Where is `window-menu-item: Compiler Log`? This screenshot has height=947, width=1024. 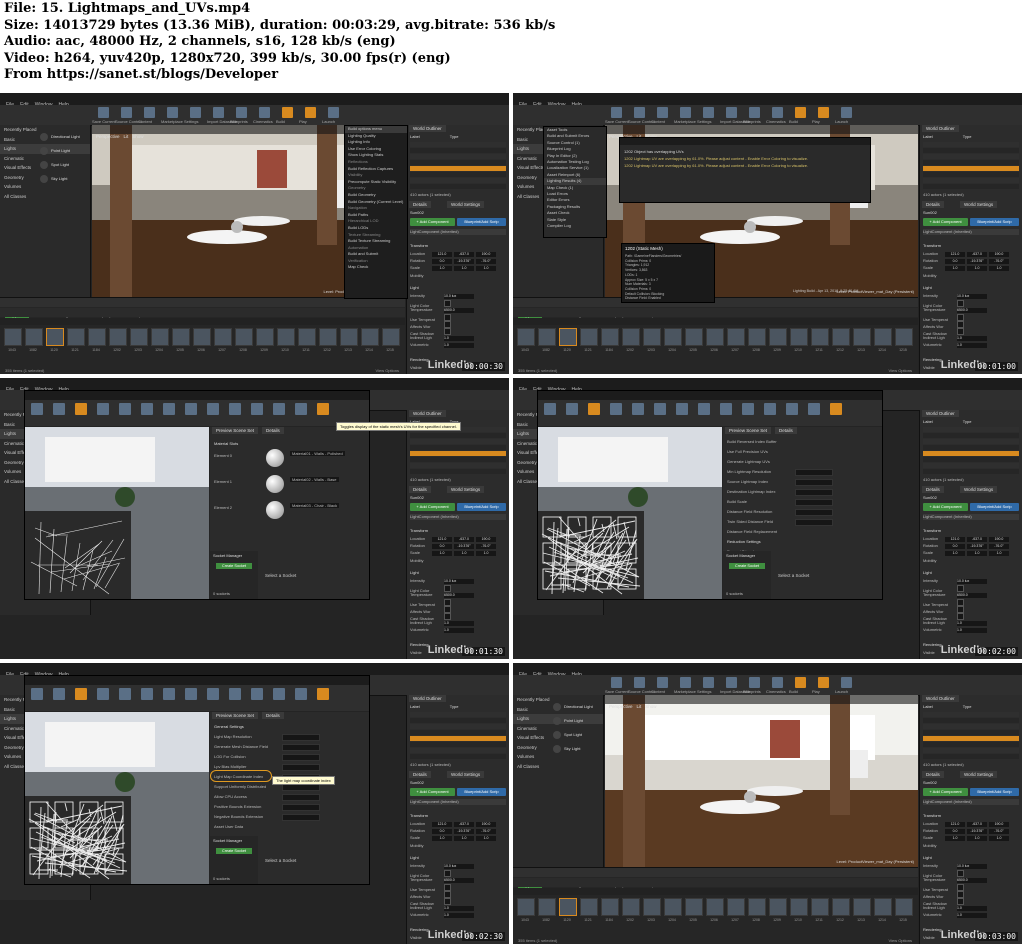
window-menu-item: Compiler Log is located at coordinates (575, 226).